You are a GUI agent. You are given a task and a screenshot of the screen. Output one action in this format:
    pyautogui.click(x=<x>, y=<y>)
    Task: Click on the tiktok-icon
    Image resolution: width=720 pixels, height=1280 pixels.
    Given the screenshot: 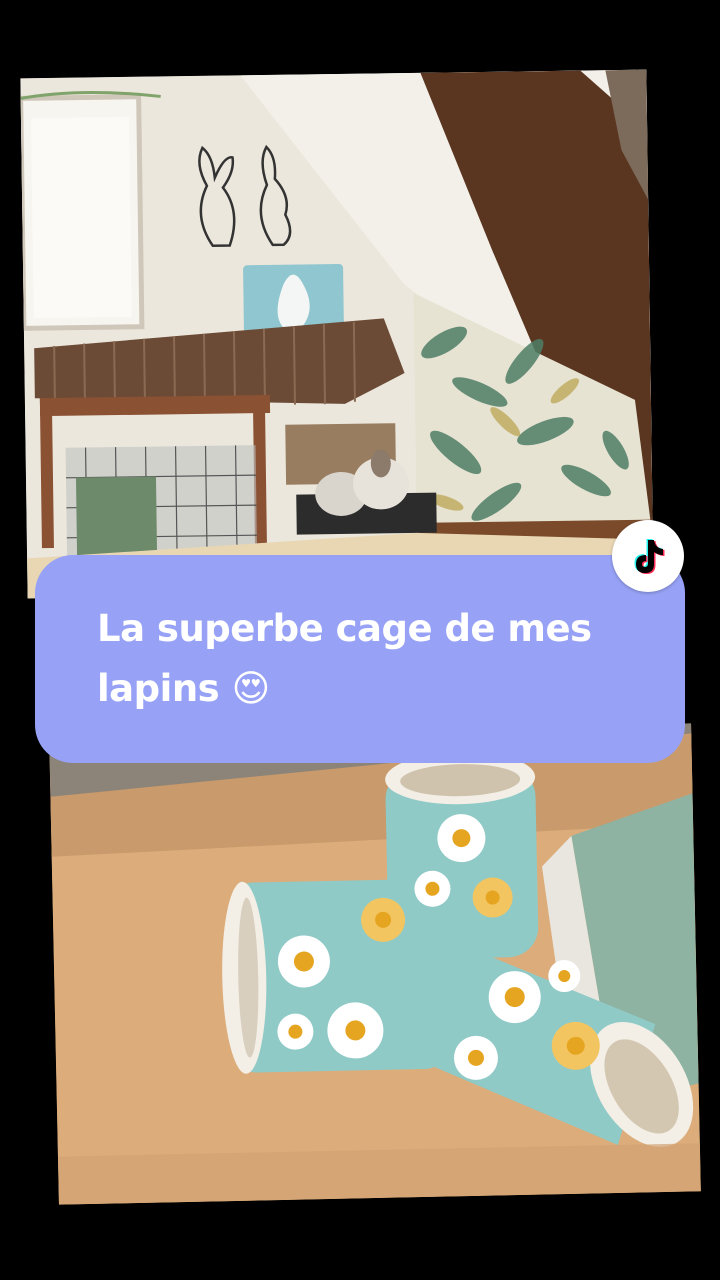 What is the action you would take?
    pyautogui.click(x=649, y=556)
    